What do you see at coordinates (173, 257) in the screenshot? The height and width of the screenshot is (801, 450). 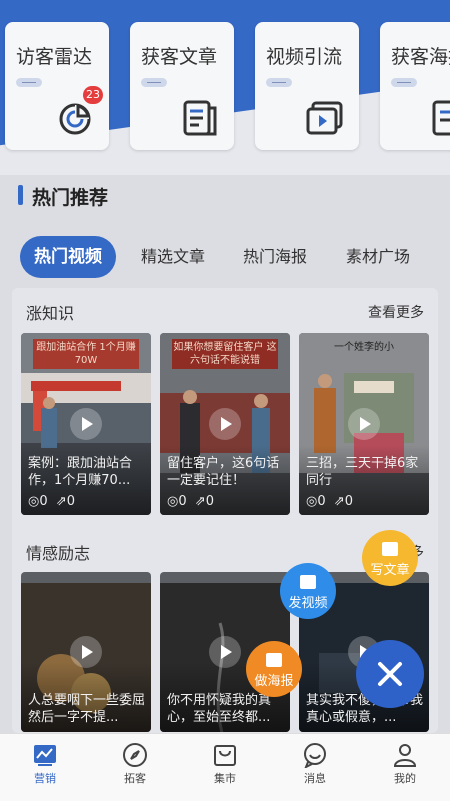 I see `tab-articles: 精选文章` at bounding box center [173, 257].